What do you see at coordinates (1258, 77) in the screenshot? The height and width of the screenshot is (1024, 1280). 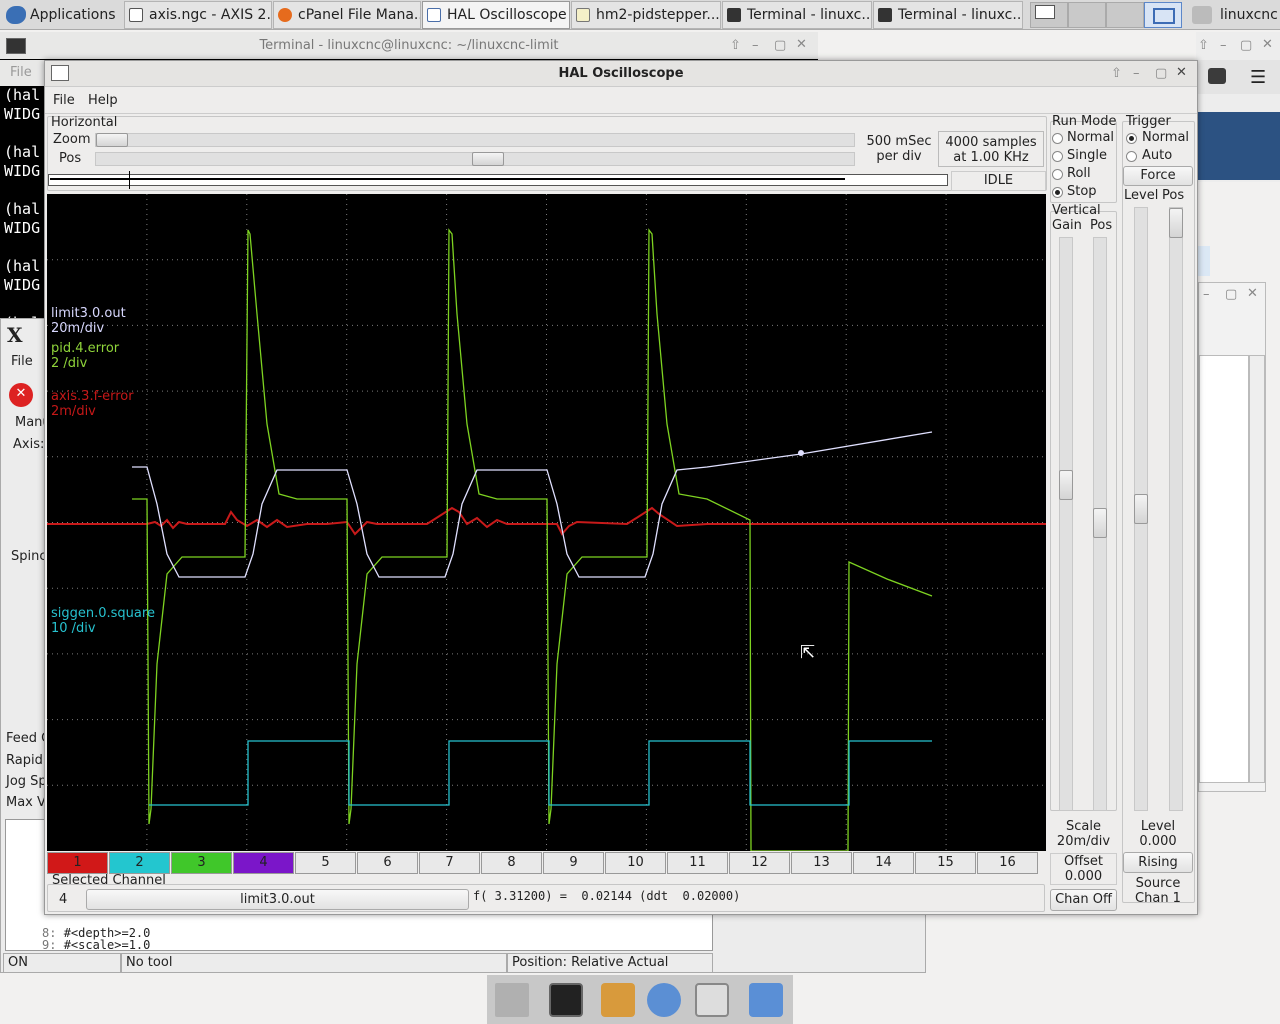 I see `hamburger-menu-icon: ☰` at bounding box center [1258, 77].